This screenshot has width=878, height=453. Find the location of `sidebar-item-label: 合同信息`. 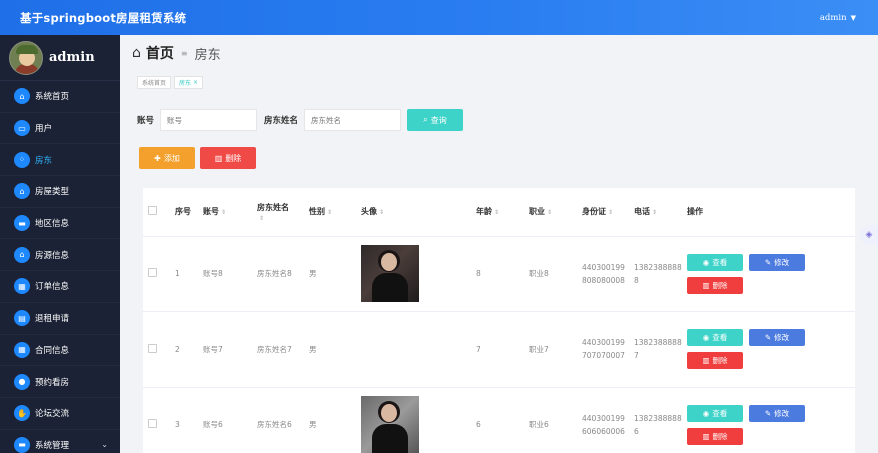

sidebar-item-label: 合同信息 is located at coordinates (52, 350).